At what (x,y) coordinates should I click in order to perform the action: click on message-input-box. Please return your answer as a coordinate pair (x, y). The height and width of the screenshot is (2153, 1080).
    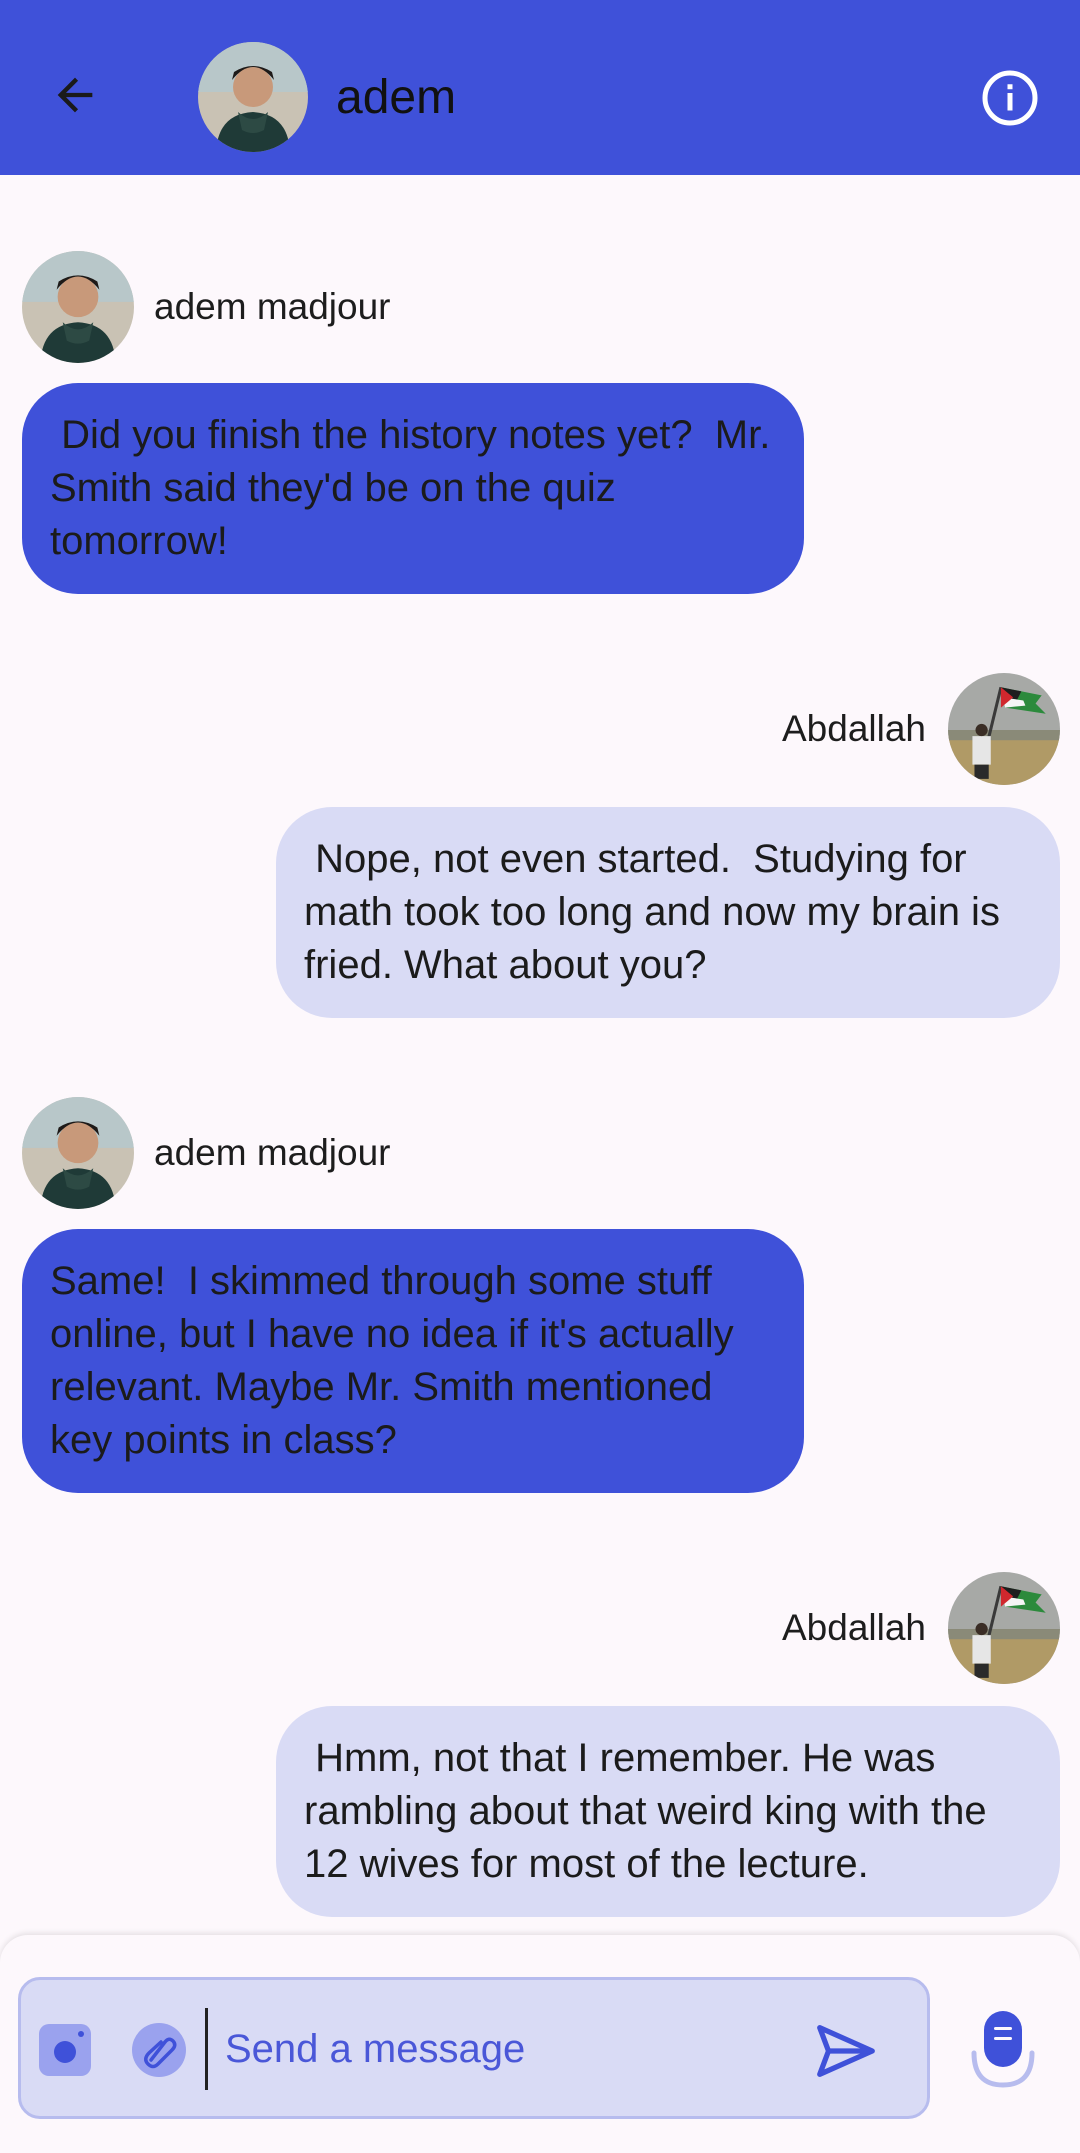
    Looking at the image, I should click on (474, 2048).